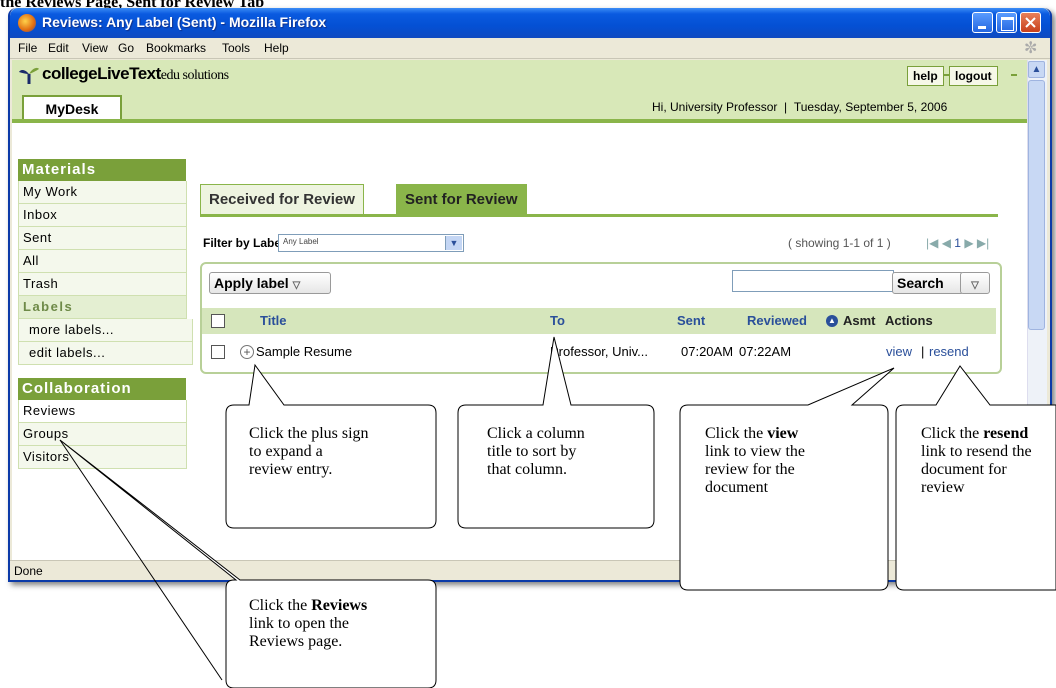 Image resolution: width=1056 pixels, height=688 pixels. Describe the element at coordinates (296, 641) in the screenshot. I see `callout-reviews-line: Reviews page.` at that location.